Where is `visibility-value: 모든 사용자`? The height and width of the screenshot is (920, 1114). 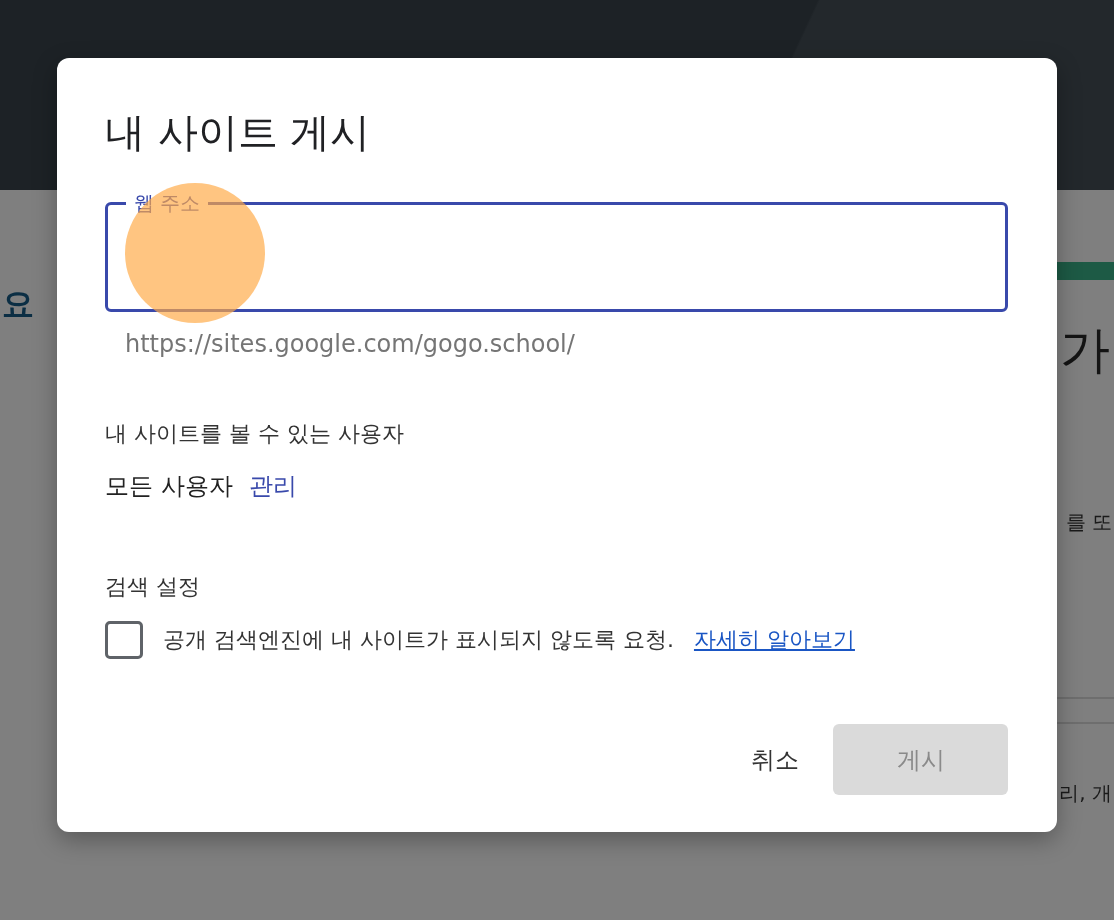 visibility-value: 모든 사용자 is located at coordinates (169, 486).